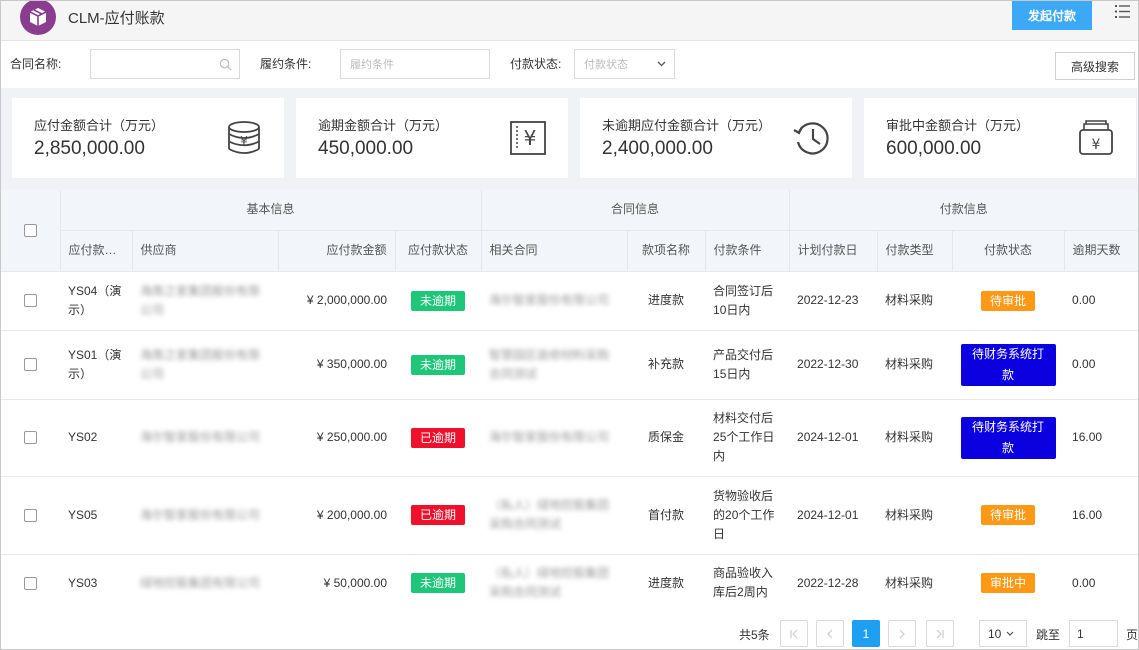 The height and width of the screenshot is (650, 1139). I want to click on col-header-status: 应付款状态, so click(438, 251).